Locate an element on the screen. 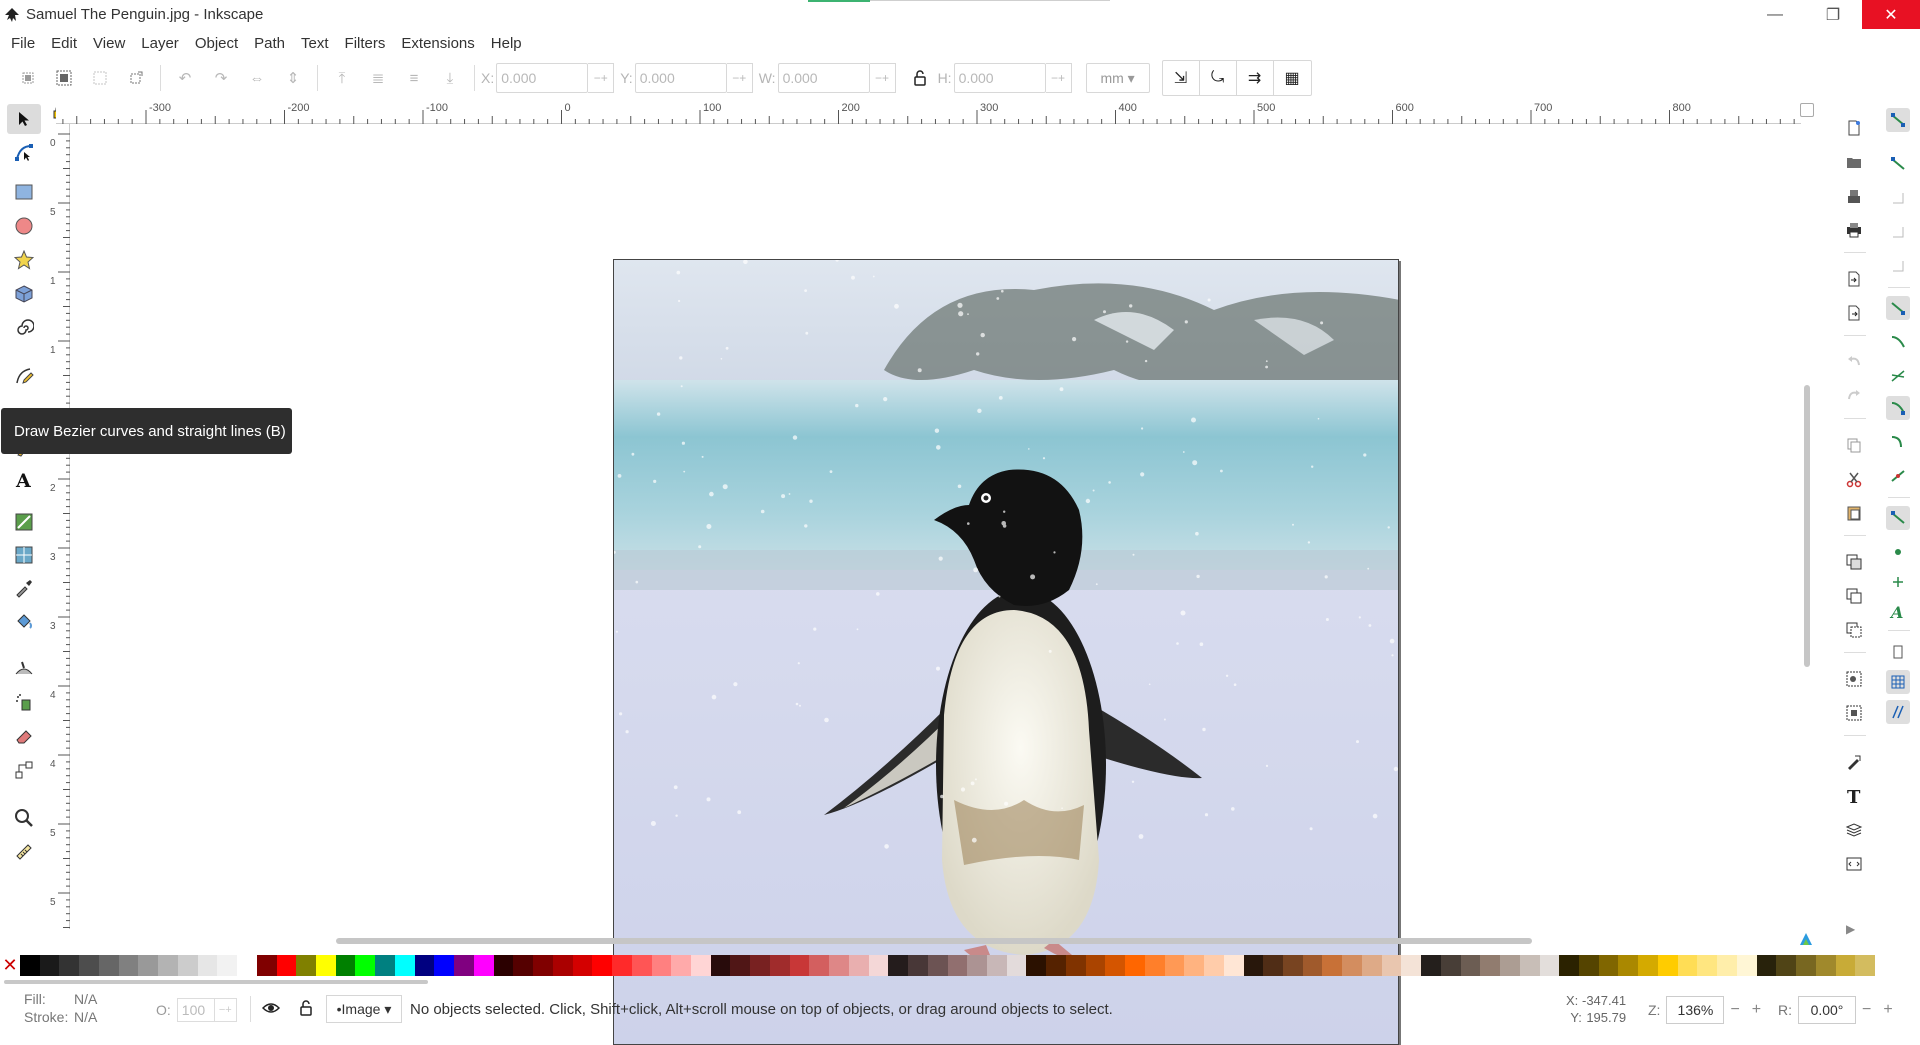 The image size is (1920, 1045). rotate-ccw-icon: ↶ is located at coordinates (185, 78).